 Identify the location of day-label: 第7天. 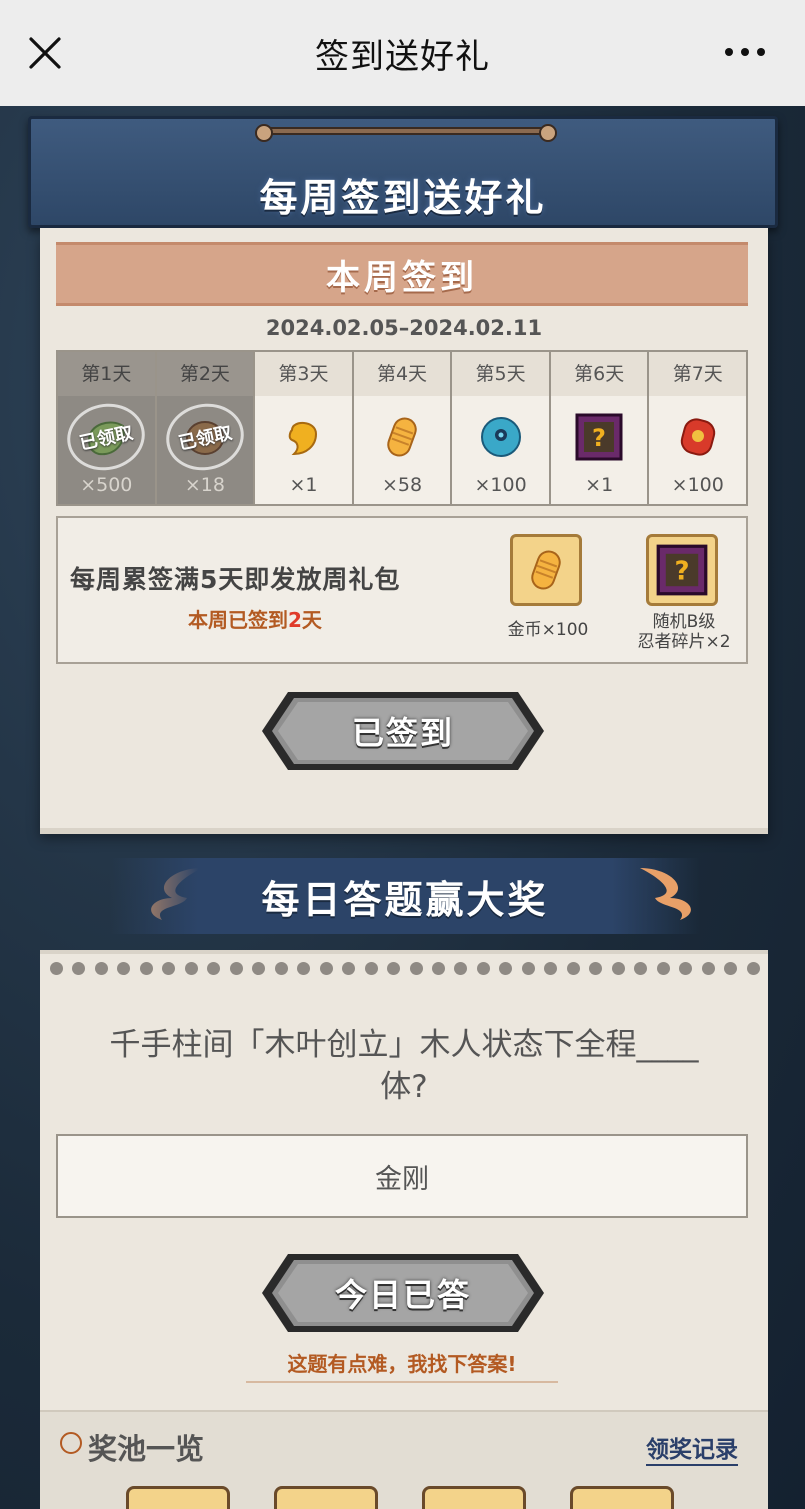
(698, 374).